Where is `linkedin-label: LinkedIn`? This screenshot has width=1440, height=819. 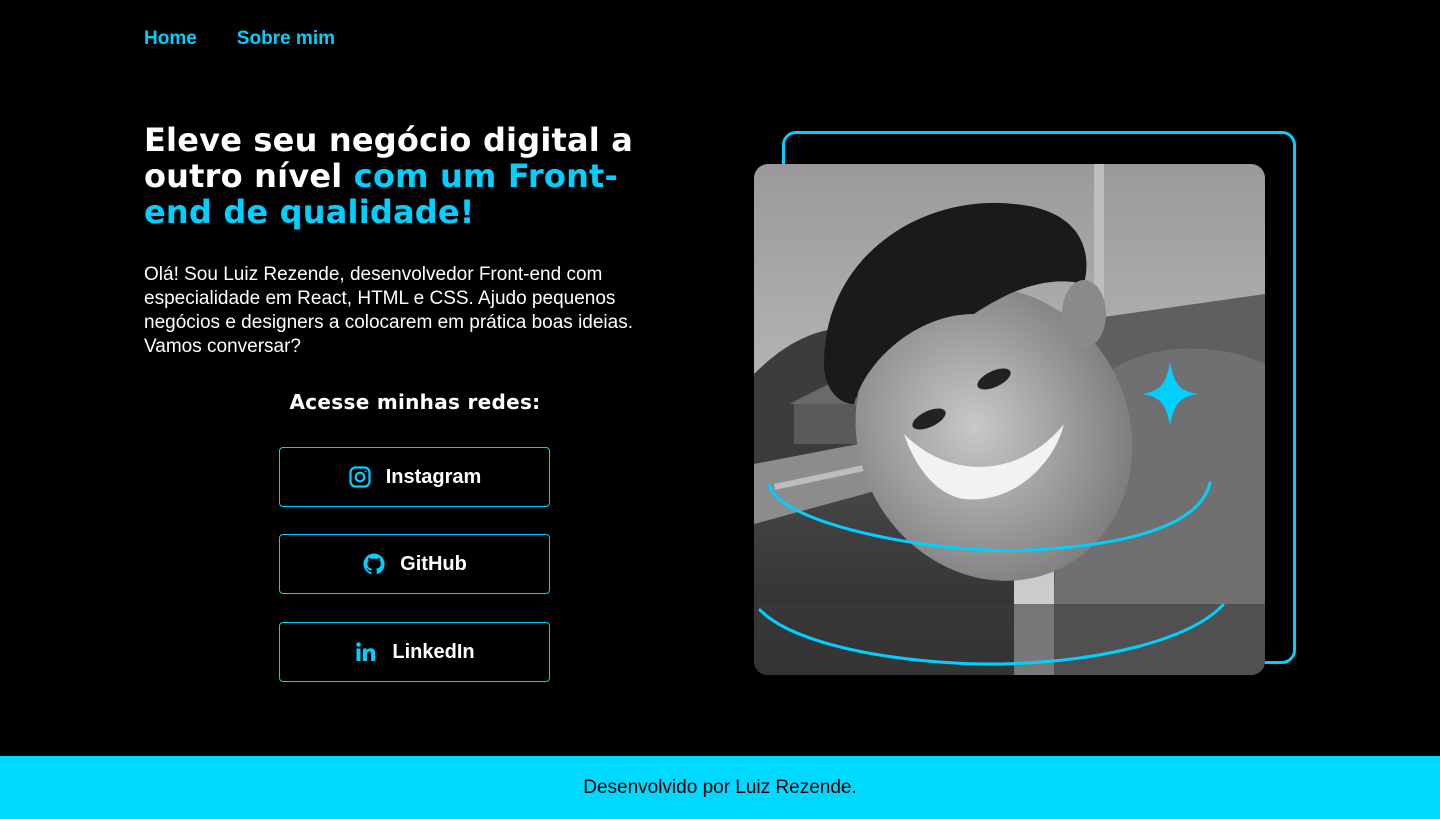 linkedin-label: LinkedIn is located at coordinates (433, 651).